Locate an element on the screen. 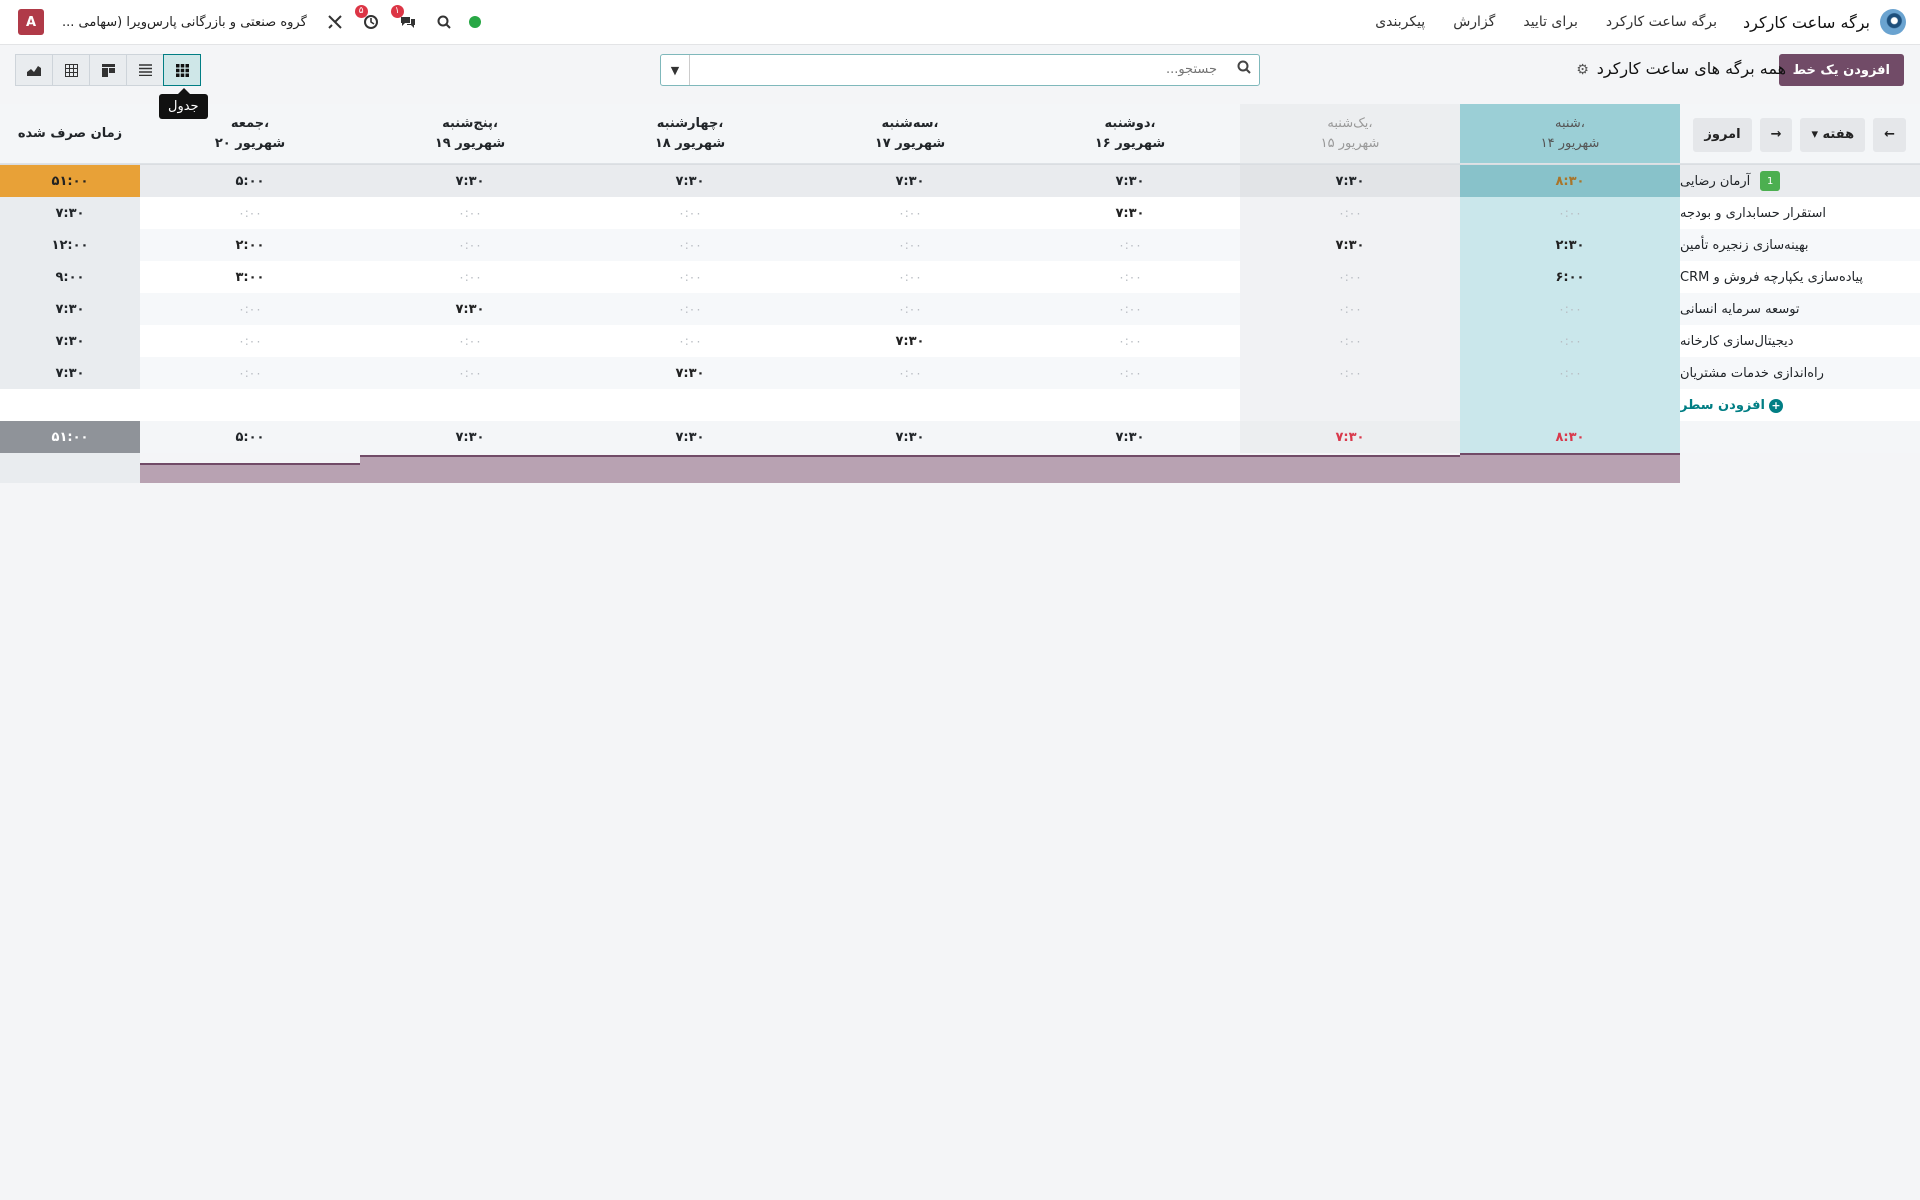  employee-name: آرمان رضایی is located at coordinates (1715, 181).